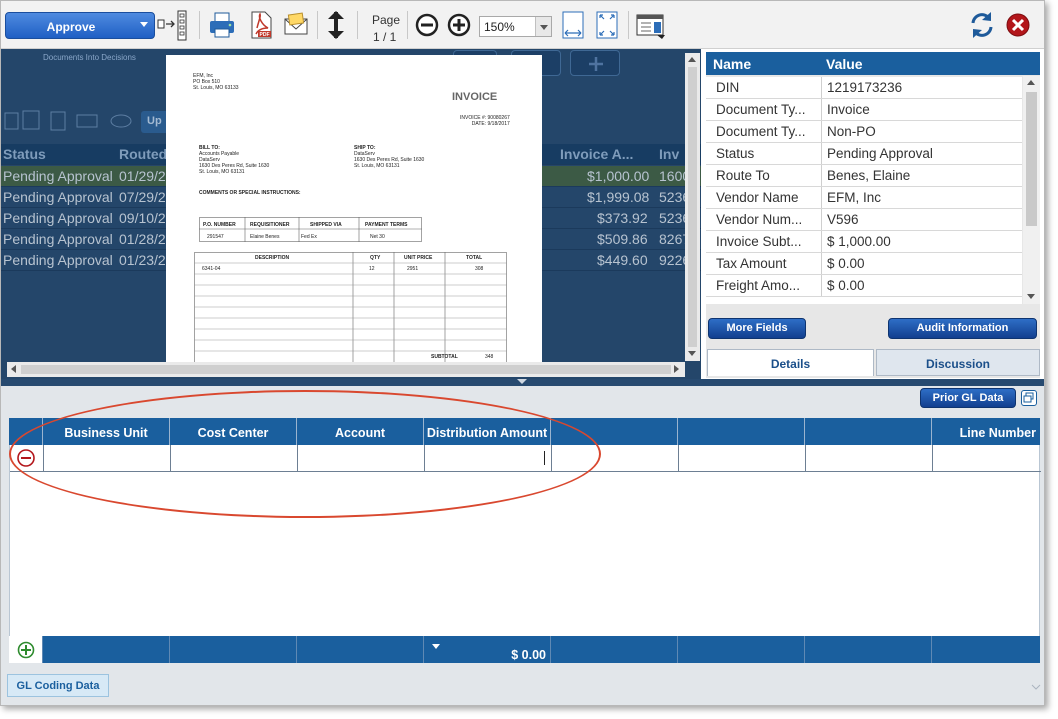 The height and width of the screenshot is (719, 1058). Describe the element at coordinates (427, 25) in the screenshot. I see `zoom-out-icon` at that location.